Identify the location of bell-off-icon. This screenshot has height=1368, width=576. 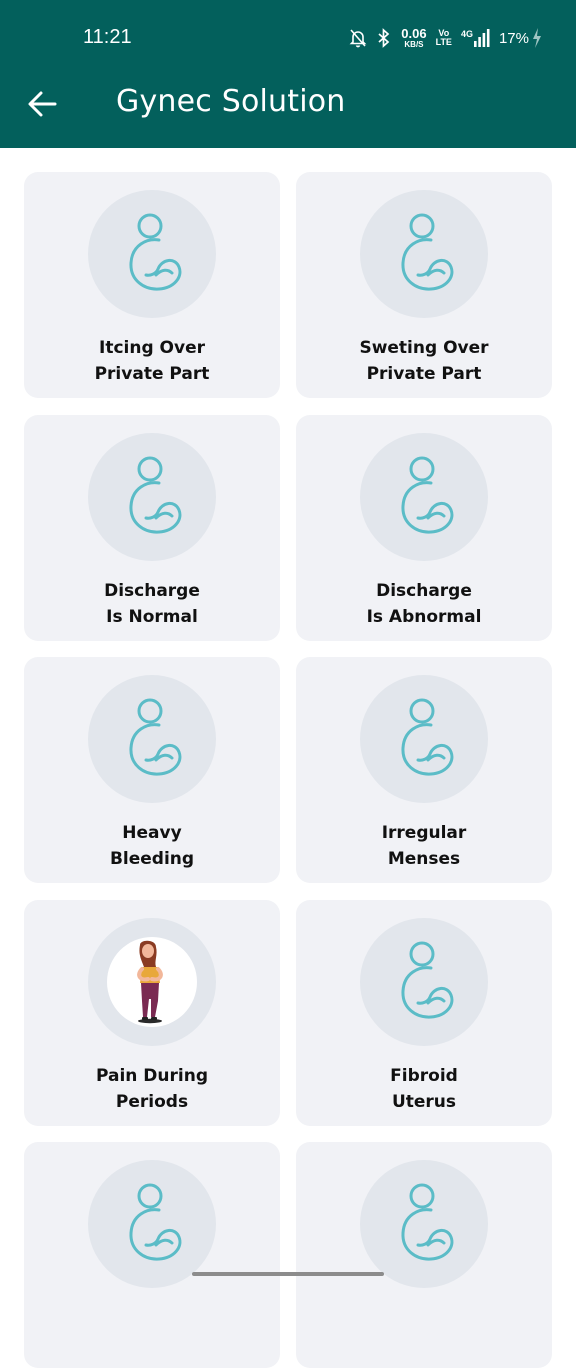
(358, 38).